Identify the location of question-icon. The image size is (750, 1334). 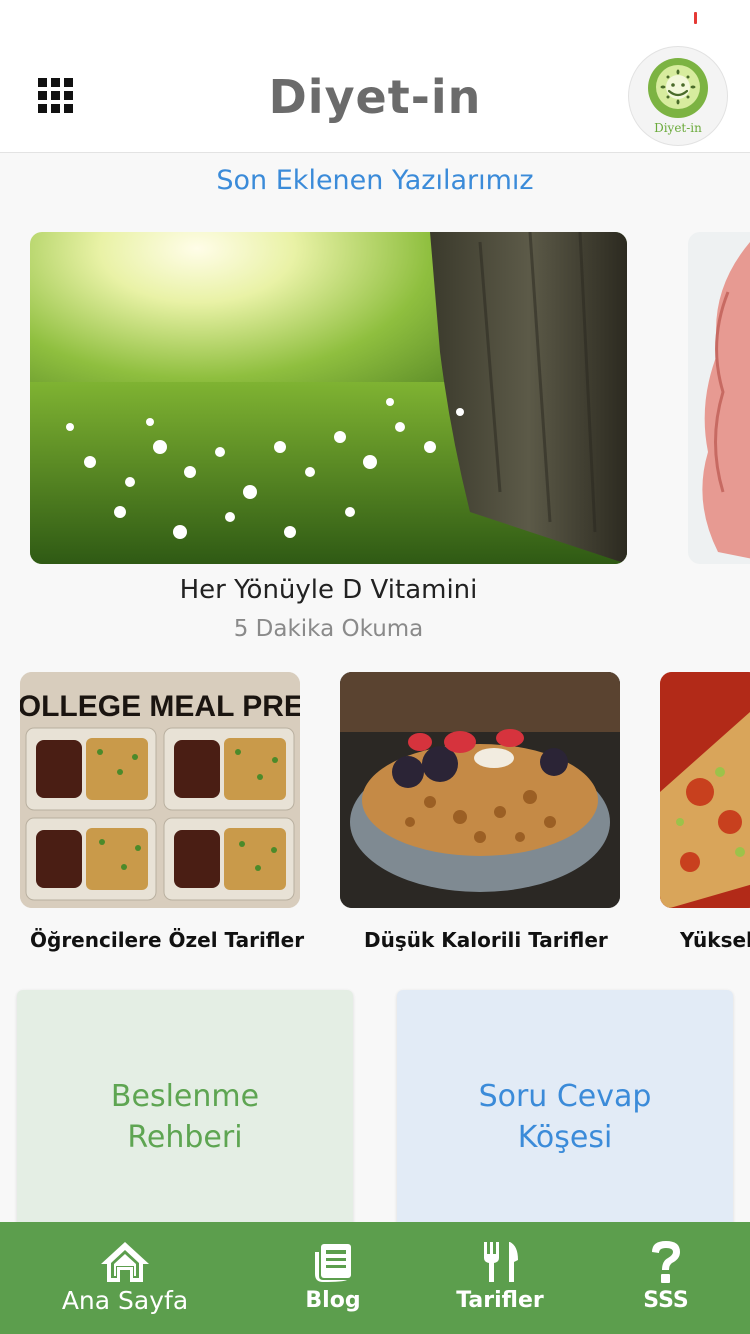
(666, 1262).